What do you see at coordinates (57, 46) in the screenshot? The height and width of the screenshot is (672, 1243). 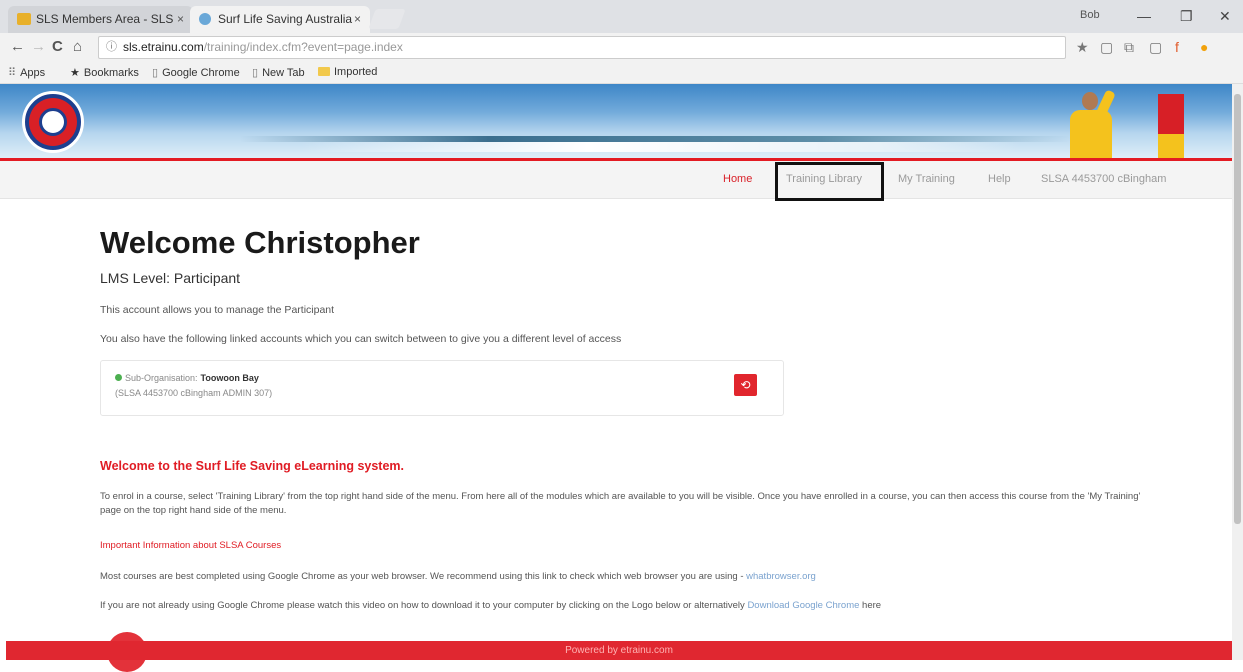 I see `reload-icon: C` at bounding box center [57, 46].